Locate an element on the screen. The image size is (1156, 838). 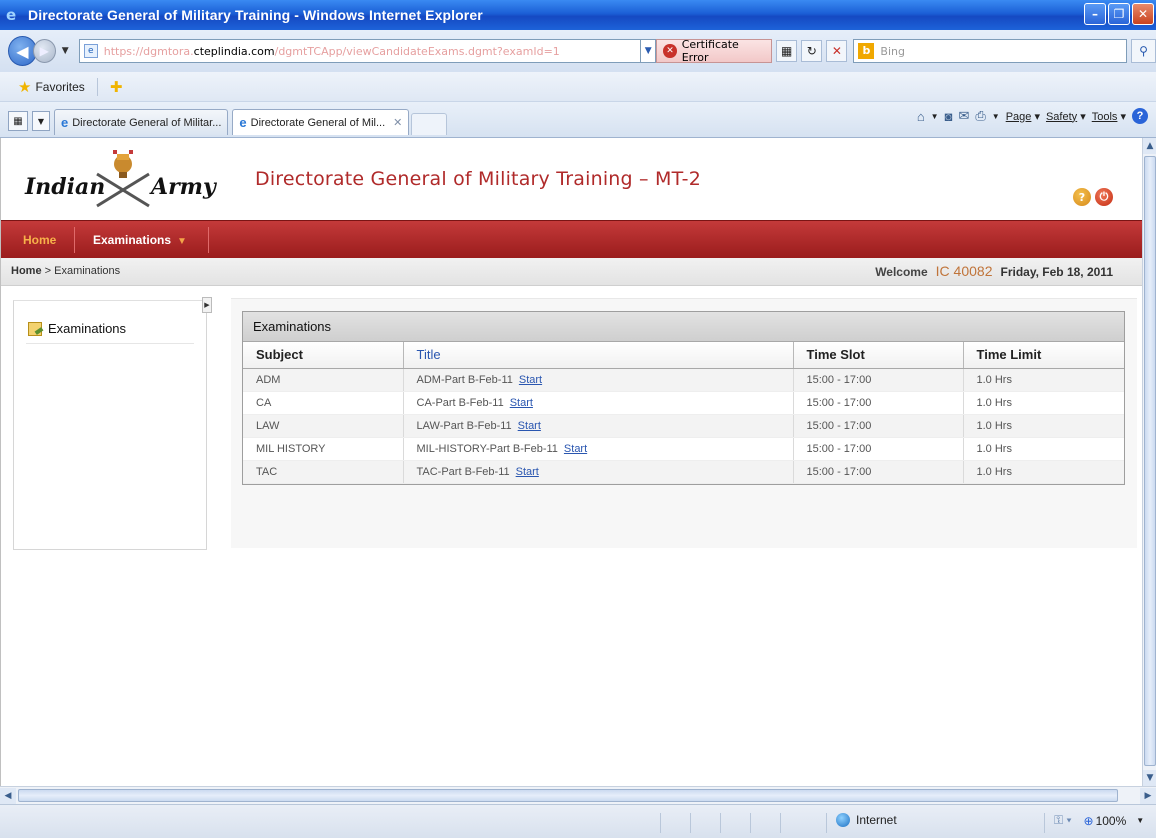
print-dropdown-icon: ▼ is located at coordinates (996, 116).